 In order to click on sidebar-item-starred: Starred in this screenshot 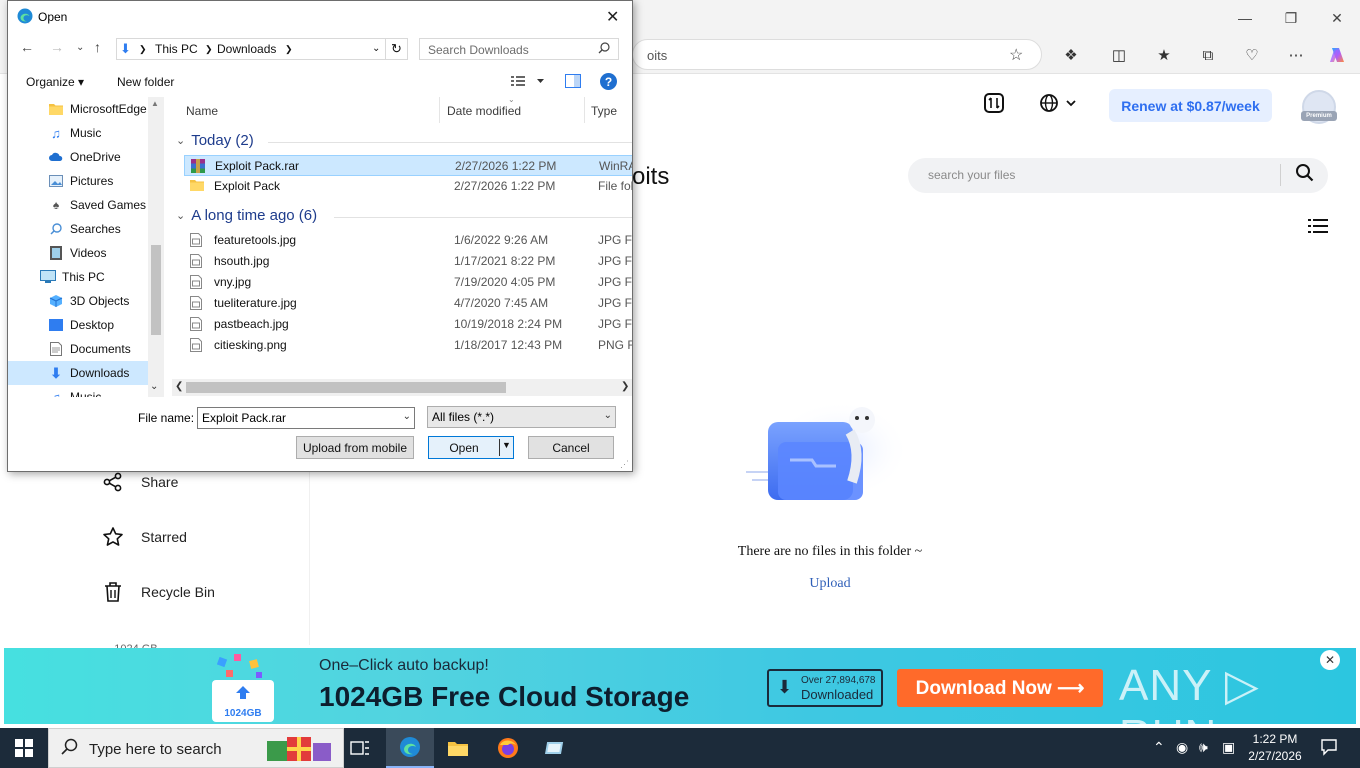, I will do `click(144, 537)`.